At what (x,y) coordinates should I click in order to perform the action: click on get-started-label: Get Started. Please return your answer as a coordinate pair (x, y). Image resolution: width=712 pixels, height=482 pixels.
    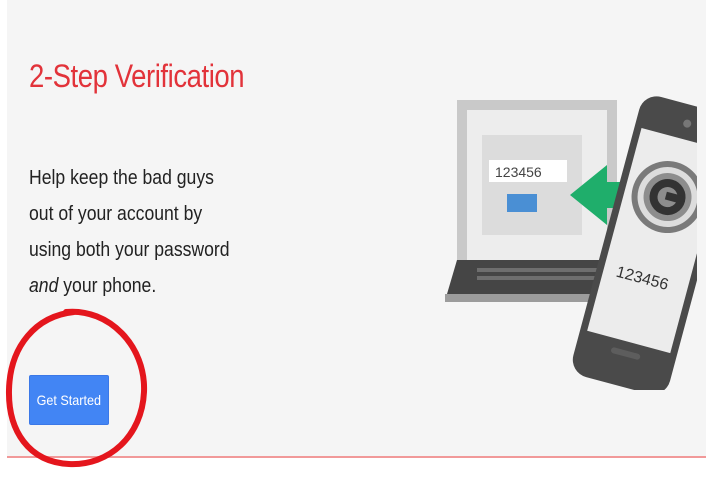
    Looking at the image, I should click on (69, 400).